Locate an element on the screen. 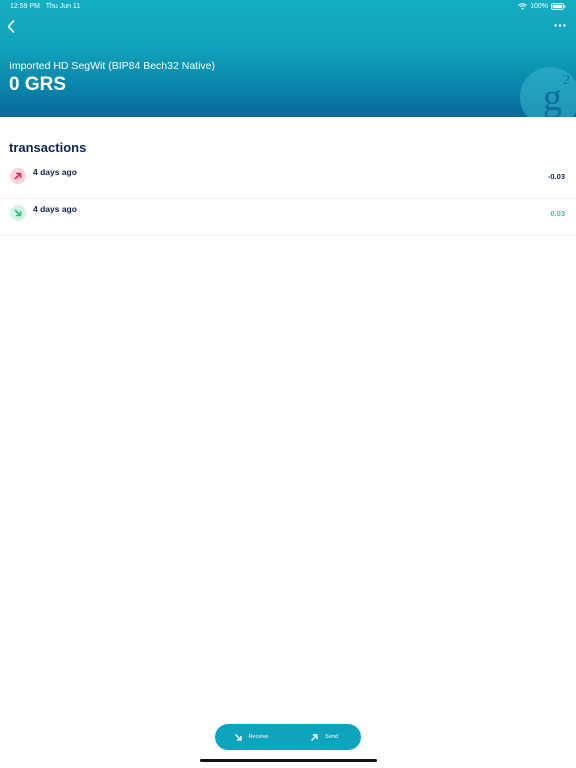 The width and height of the screenshot is (576, 768). action-bar: Receive Send is located at coordinates (288, 737).